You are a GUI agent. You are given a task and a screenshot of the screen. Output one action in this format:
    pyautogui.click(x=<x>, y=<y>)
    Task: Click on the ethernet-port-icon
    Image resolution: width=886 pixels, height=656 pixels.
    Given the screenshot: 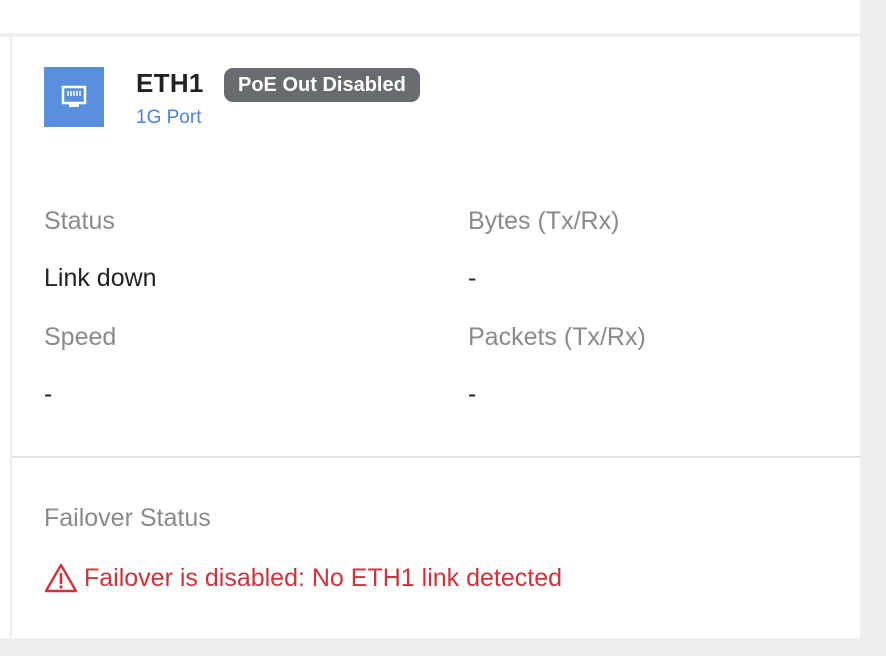 What is the action you would take?
    pyautogui.click(x=74, y=97)
    